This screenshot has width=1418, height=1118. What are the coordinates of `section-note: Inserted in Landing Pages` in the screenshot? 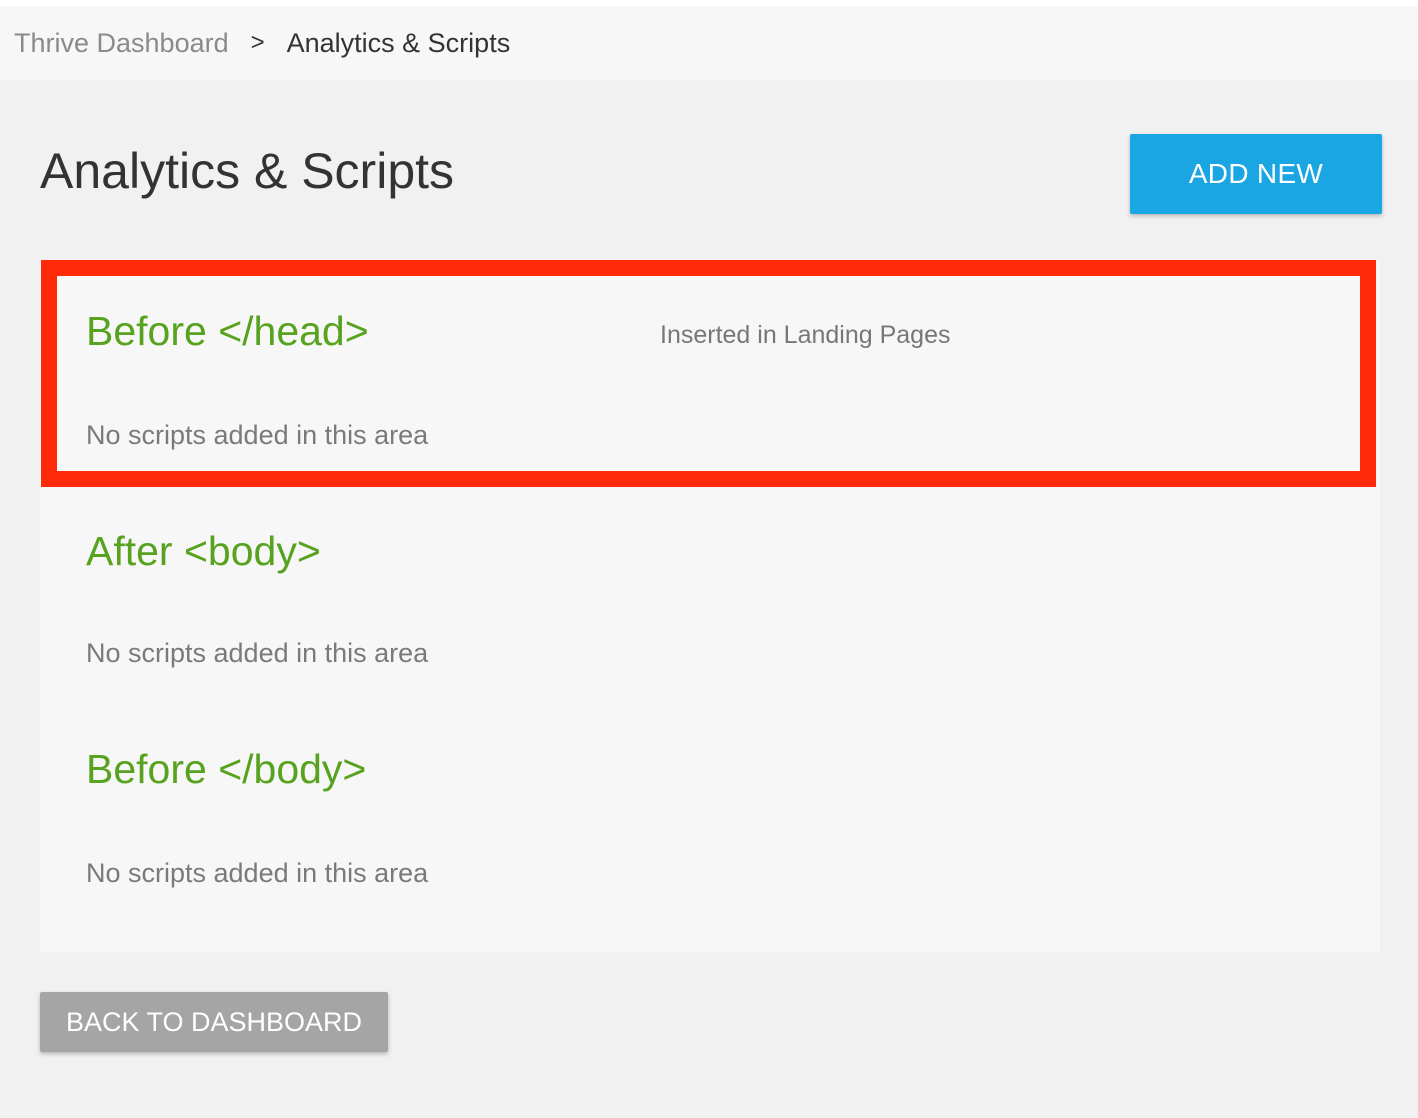 It's located at (805, 335).